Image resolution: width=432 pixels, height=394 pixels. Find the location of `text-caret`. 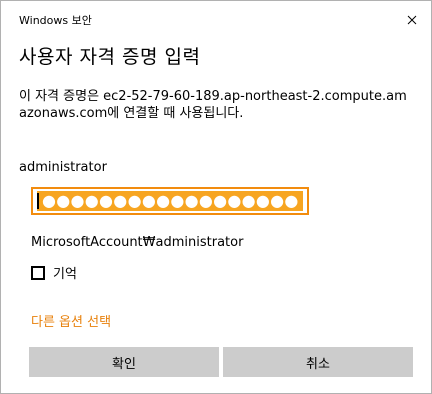

text-caret is located at coordinates (38, 201).